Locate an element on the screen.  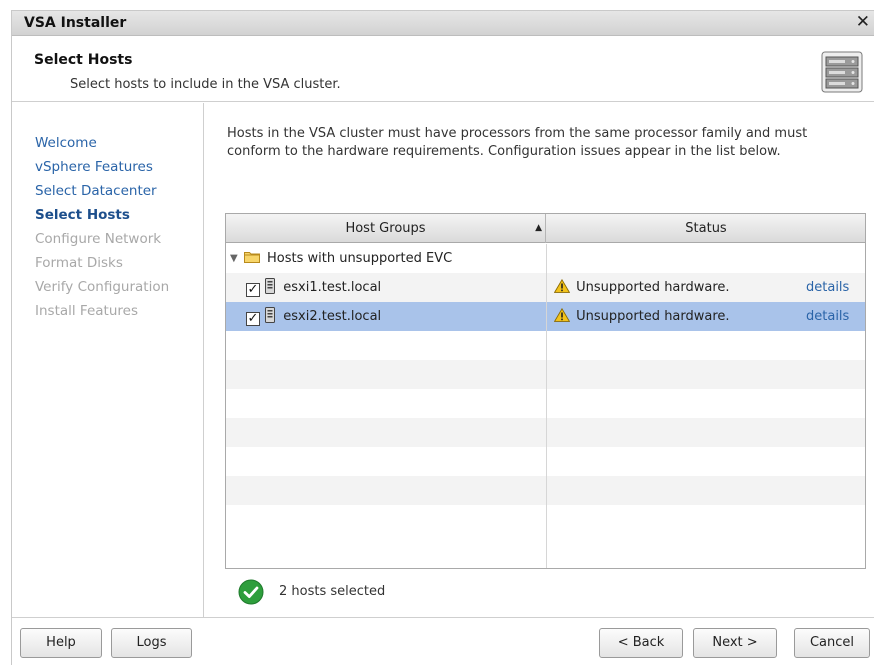
host-name: esxi2.test.local is located at coordinates (332, 316).